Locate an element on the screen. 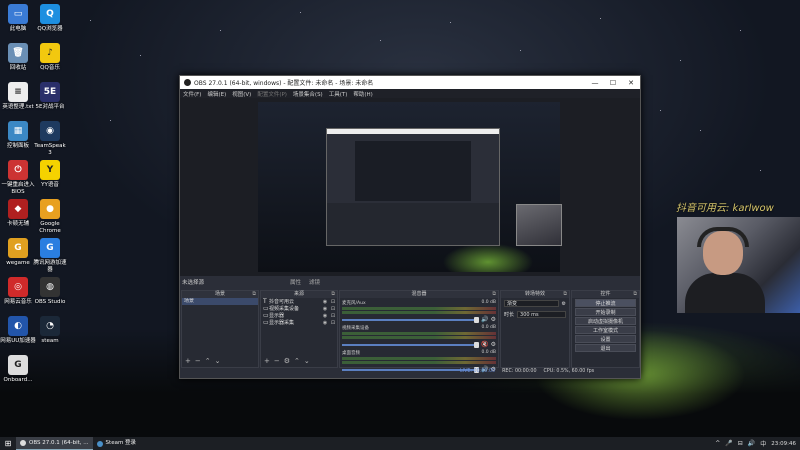 This screenshot has width=800, height=450. source-toolbar: 属性 滤镜 is located at coordinates (305, 282).